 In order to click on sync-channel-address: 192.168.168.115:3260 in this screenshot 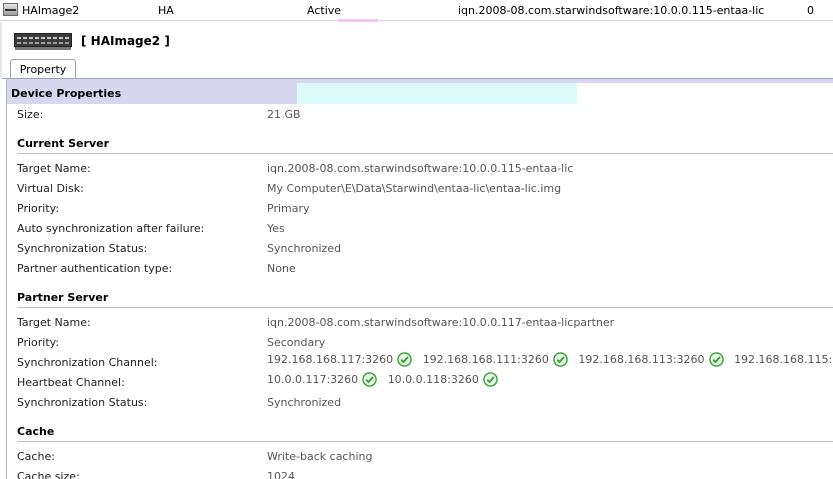, I will do `click(783, 359)`.